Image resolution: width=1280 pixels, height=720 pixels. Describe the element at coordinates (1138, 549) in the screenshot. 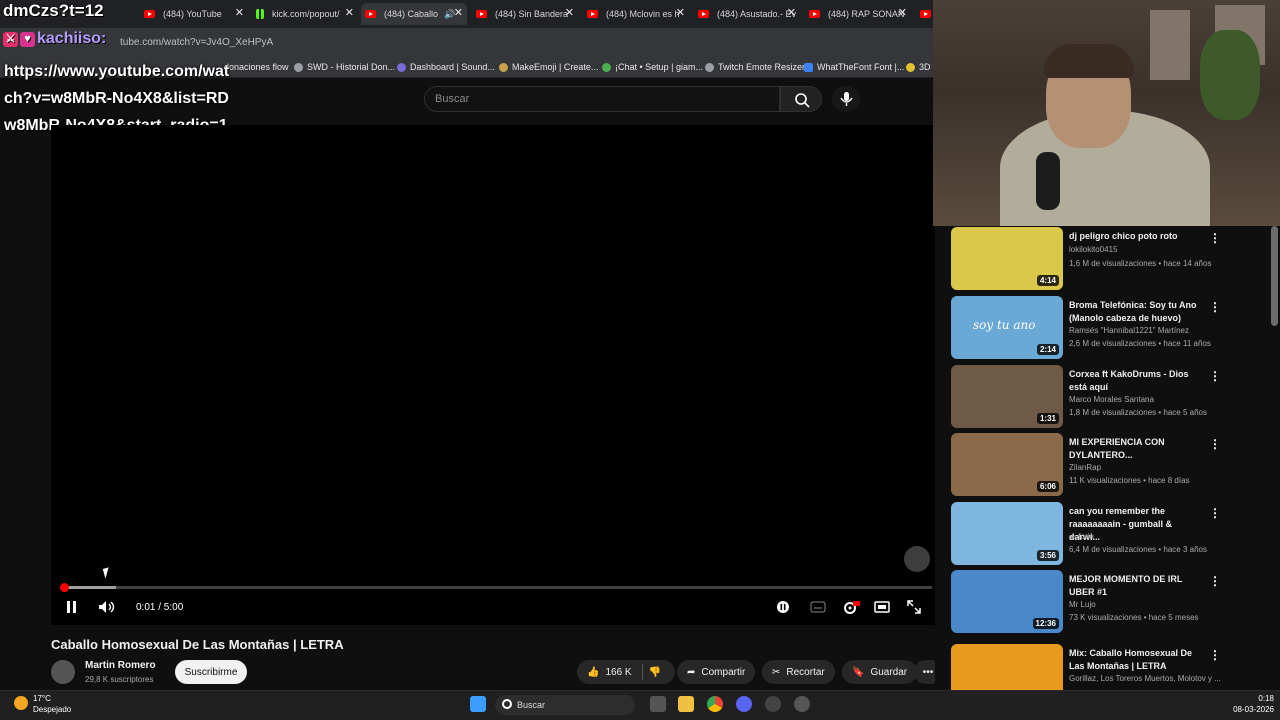

I see `recommendation-meta: 6,4 M de visualizaciones • hace 3 años` at that location.